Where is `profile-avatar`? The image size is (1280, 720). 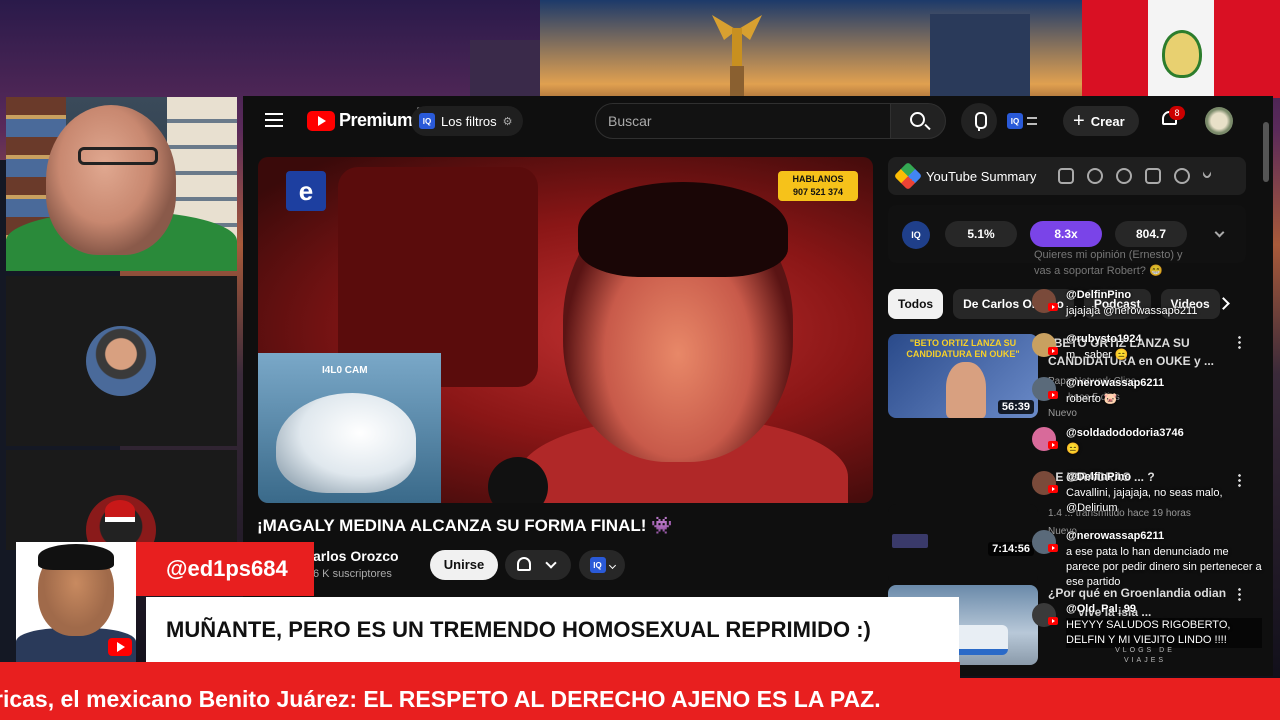 profile-avatar is located at coordinates (1219, 121).